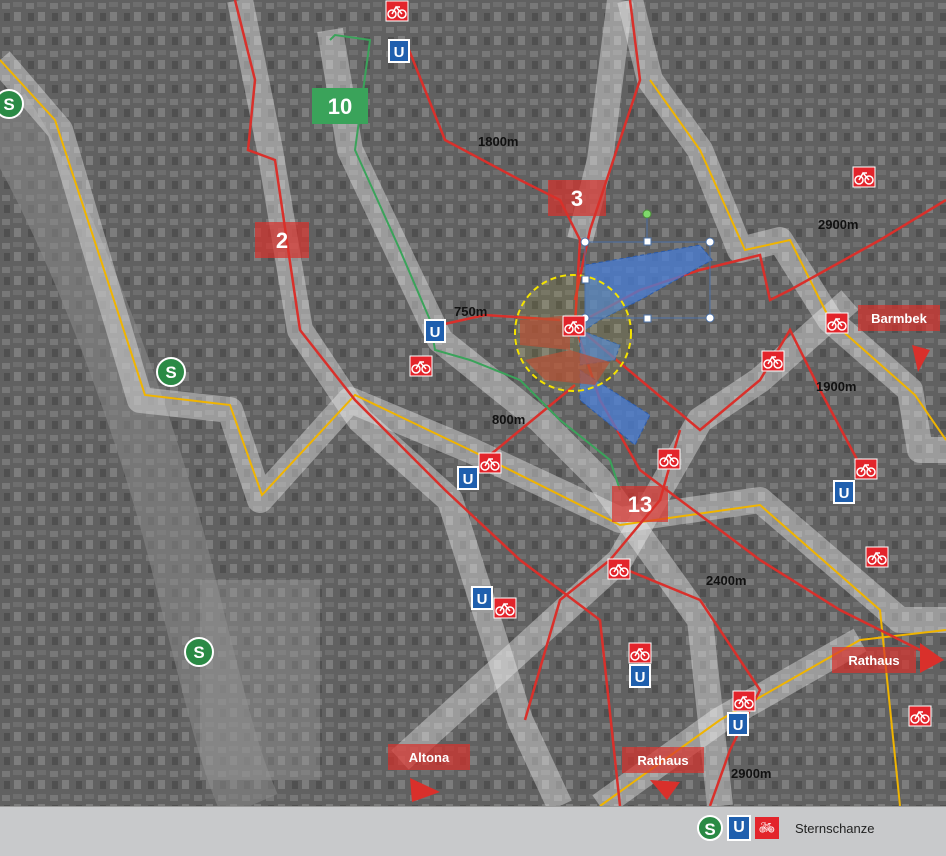 This screenshot has height=856, width=946. Describe the element at coordinates (873, 660) in the screenshot. I see `destination-rathaus-right-label: Rathaus` at that location.